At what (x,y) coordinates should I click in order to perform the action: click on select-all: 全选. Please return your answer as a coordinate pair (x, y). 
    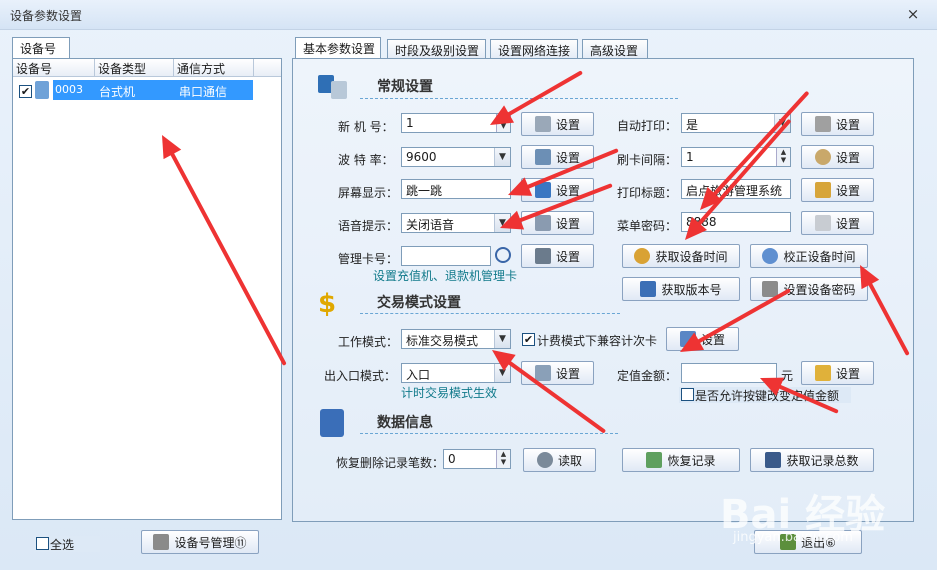
    Looking at the image, I should click on (67, 544).